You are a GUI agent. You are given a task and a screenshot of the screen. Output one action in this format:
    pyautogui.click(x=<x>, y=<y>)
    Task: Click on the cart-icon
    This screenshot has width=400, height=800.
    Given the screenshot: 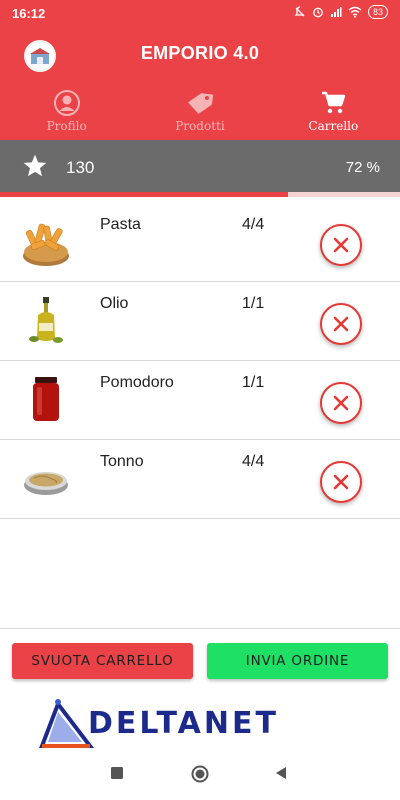 What is the action you would take?
    pyautogui.click(x=334, y=102)
    